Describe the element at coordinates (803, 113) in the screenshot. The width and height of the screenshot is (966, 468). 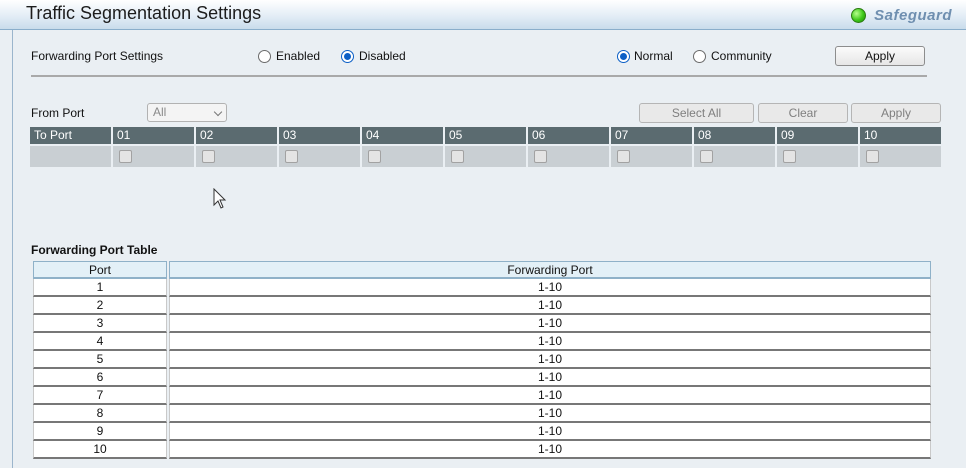
I see `clear-button: Clear` at that location.